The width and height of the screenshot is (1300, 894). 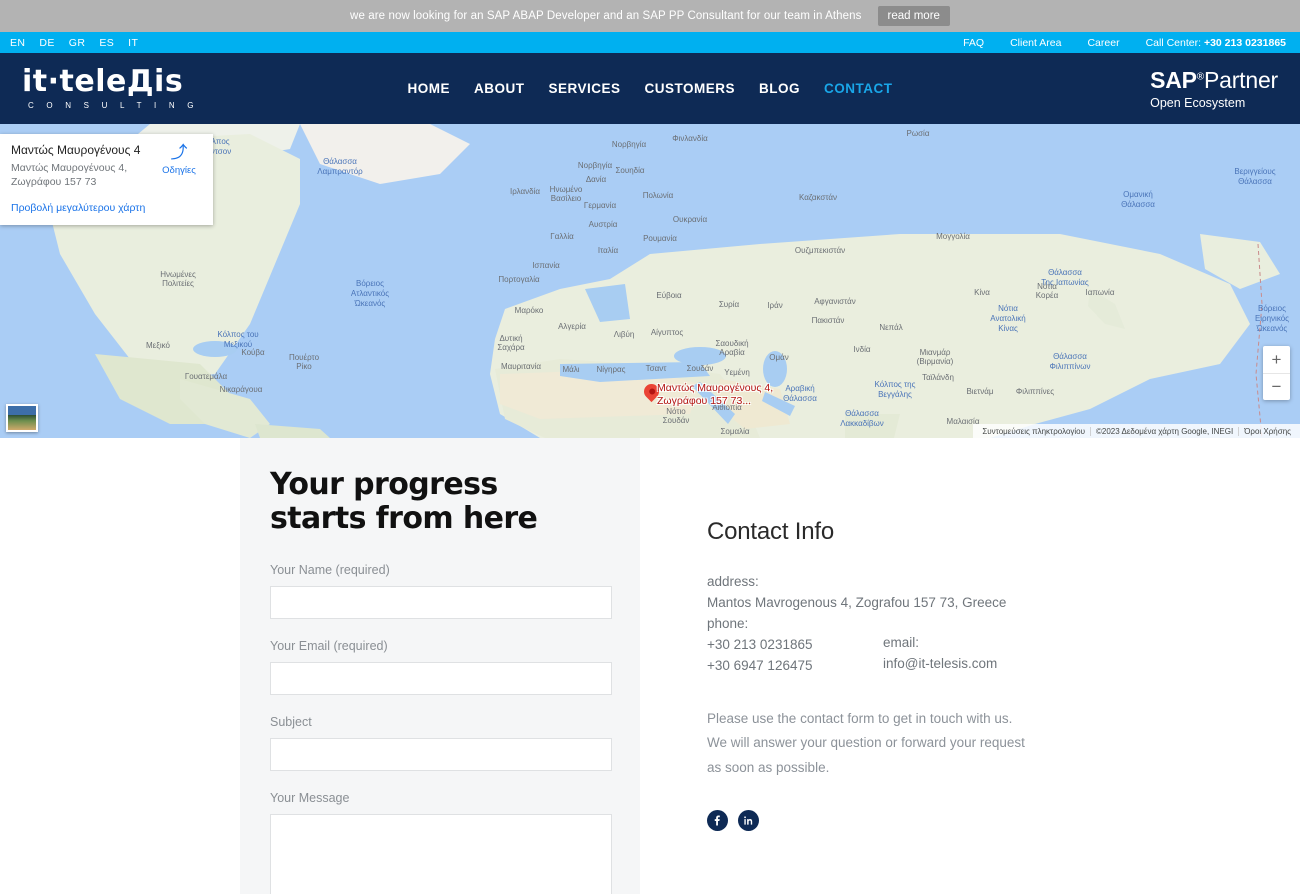 What do you see at coordinates (891, 327) in the screenshot?
I see `map-country-label: Νεπάλ` at bounding box center [891, 327].